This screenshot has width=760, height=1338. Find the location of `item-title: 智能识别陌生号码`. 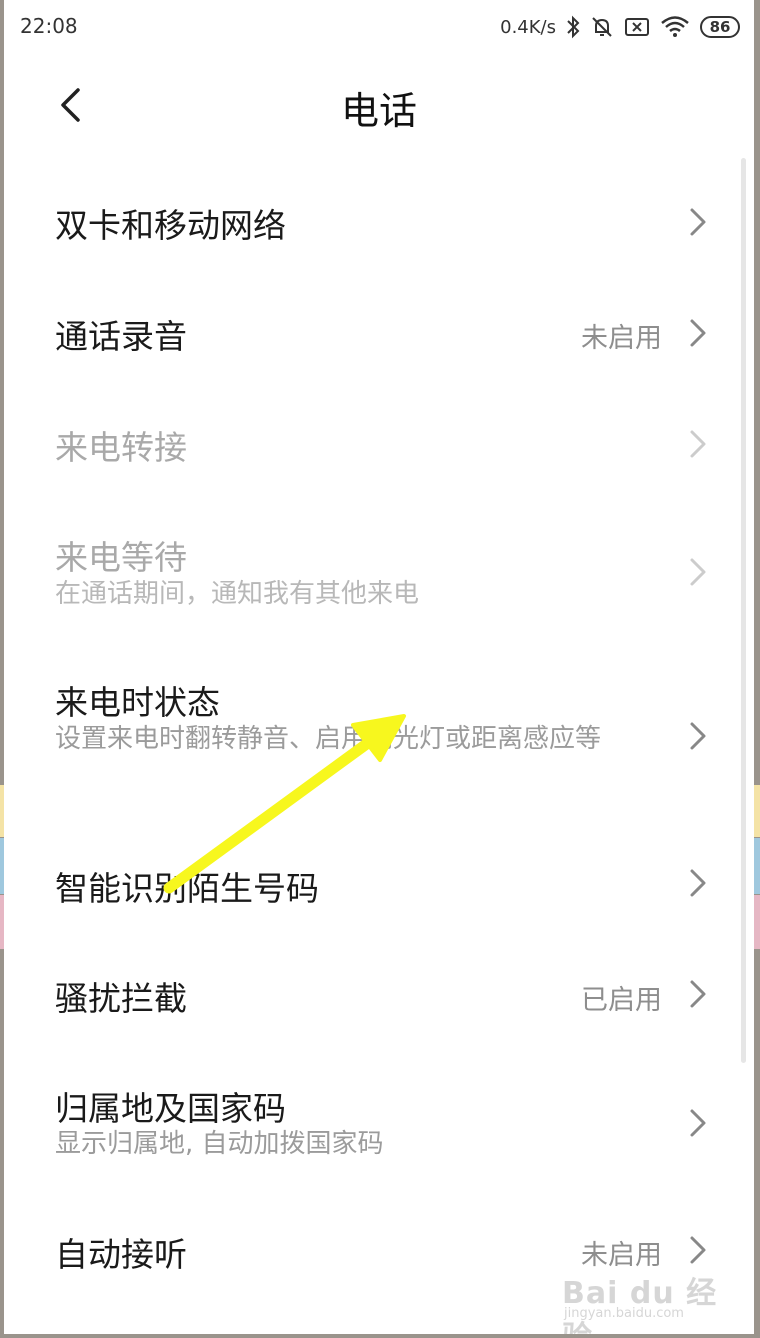

item-title: 智能识别陌生号码 is located at coordinates (187, 888).